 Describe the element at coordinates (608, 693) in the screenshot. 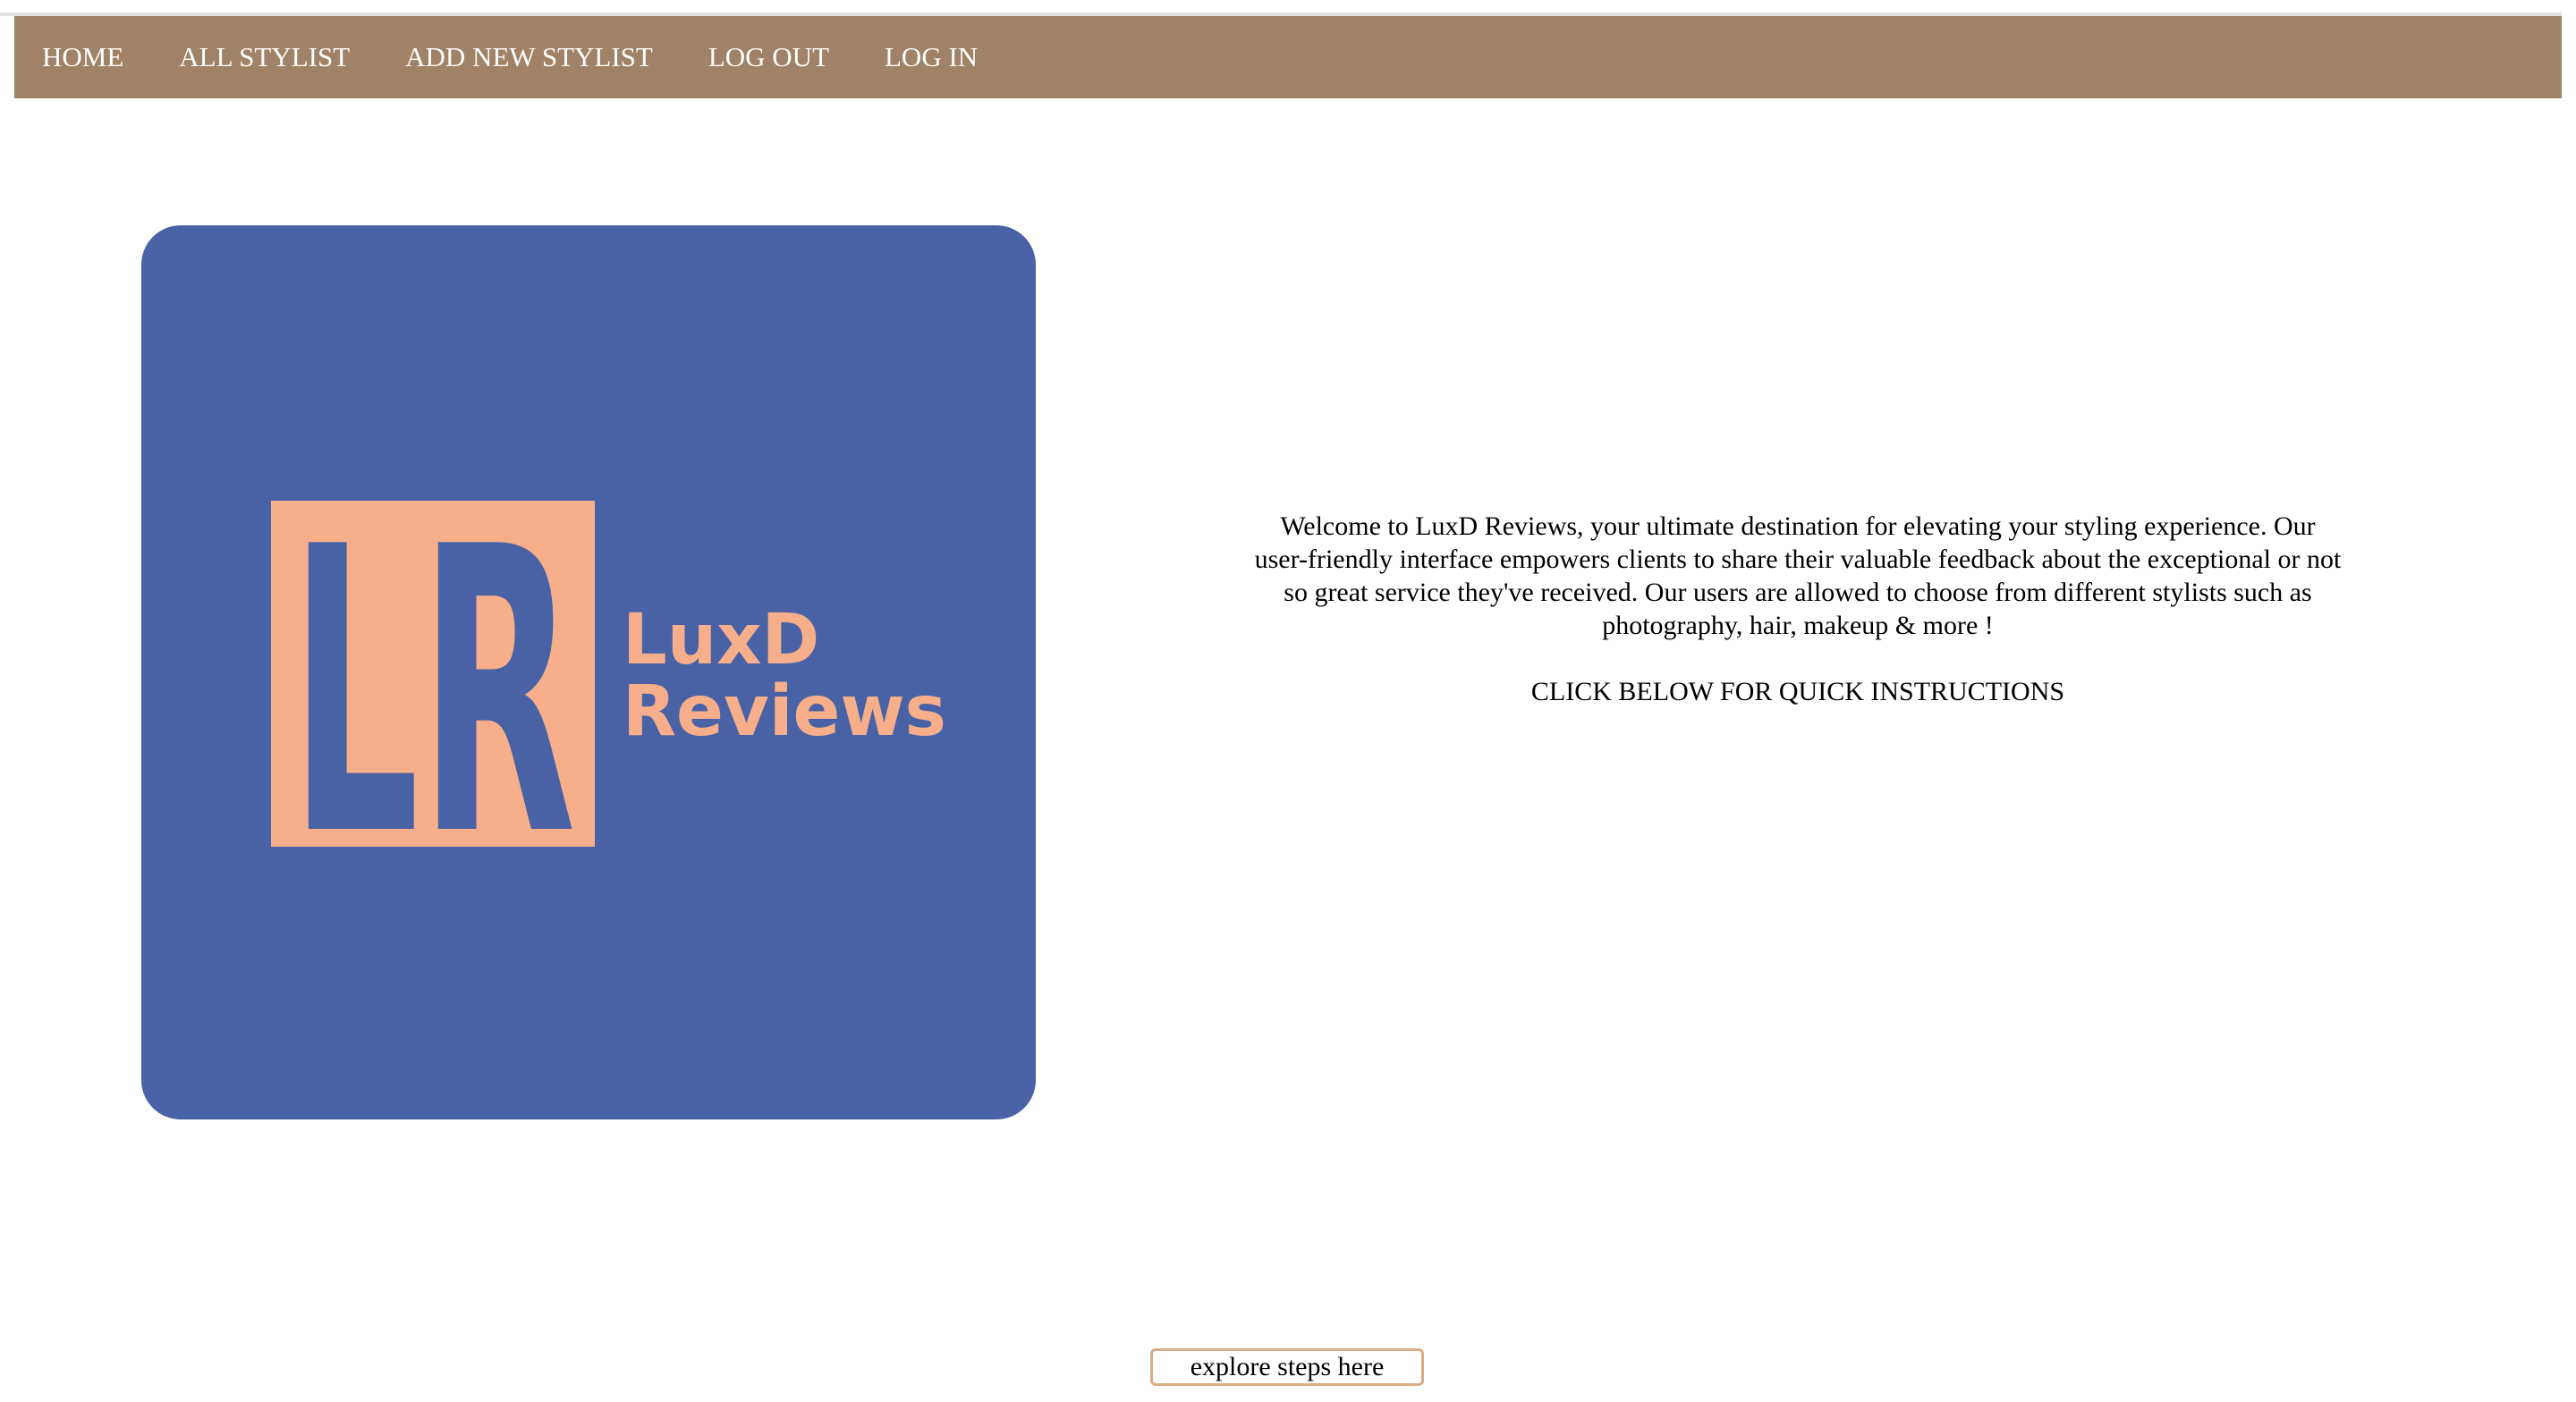

I see `logo-graphic: LR LuxD Reviews` at that location.